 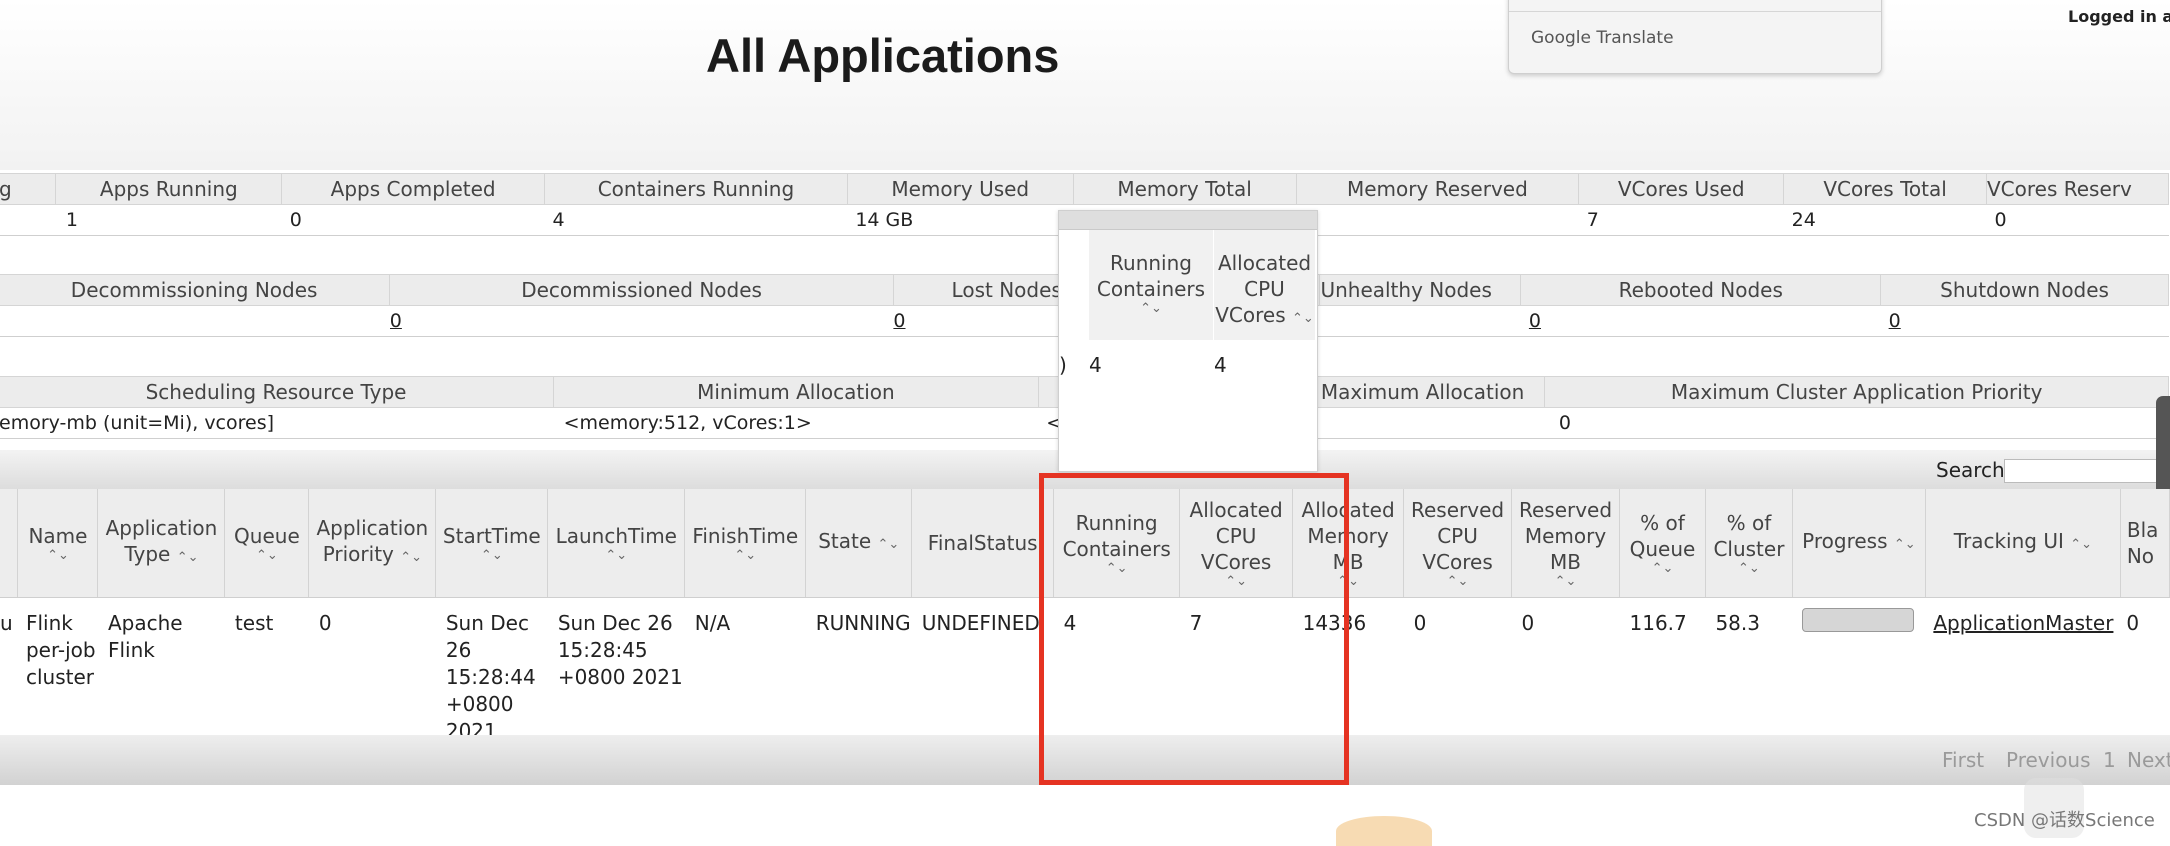 What do you see at coordinates (2145, 543) in the screenshot?
I see `column-header-blacklisted: Bla No` at bounding box center [2145, 543].